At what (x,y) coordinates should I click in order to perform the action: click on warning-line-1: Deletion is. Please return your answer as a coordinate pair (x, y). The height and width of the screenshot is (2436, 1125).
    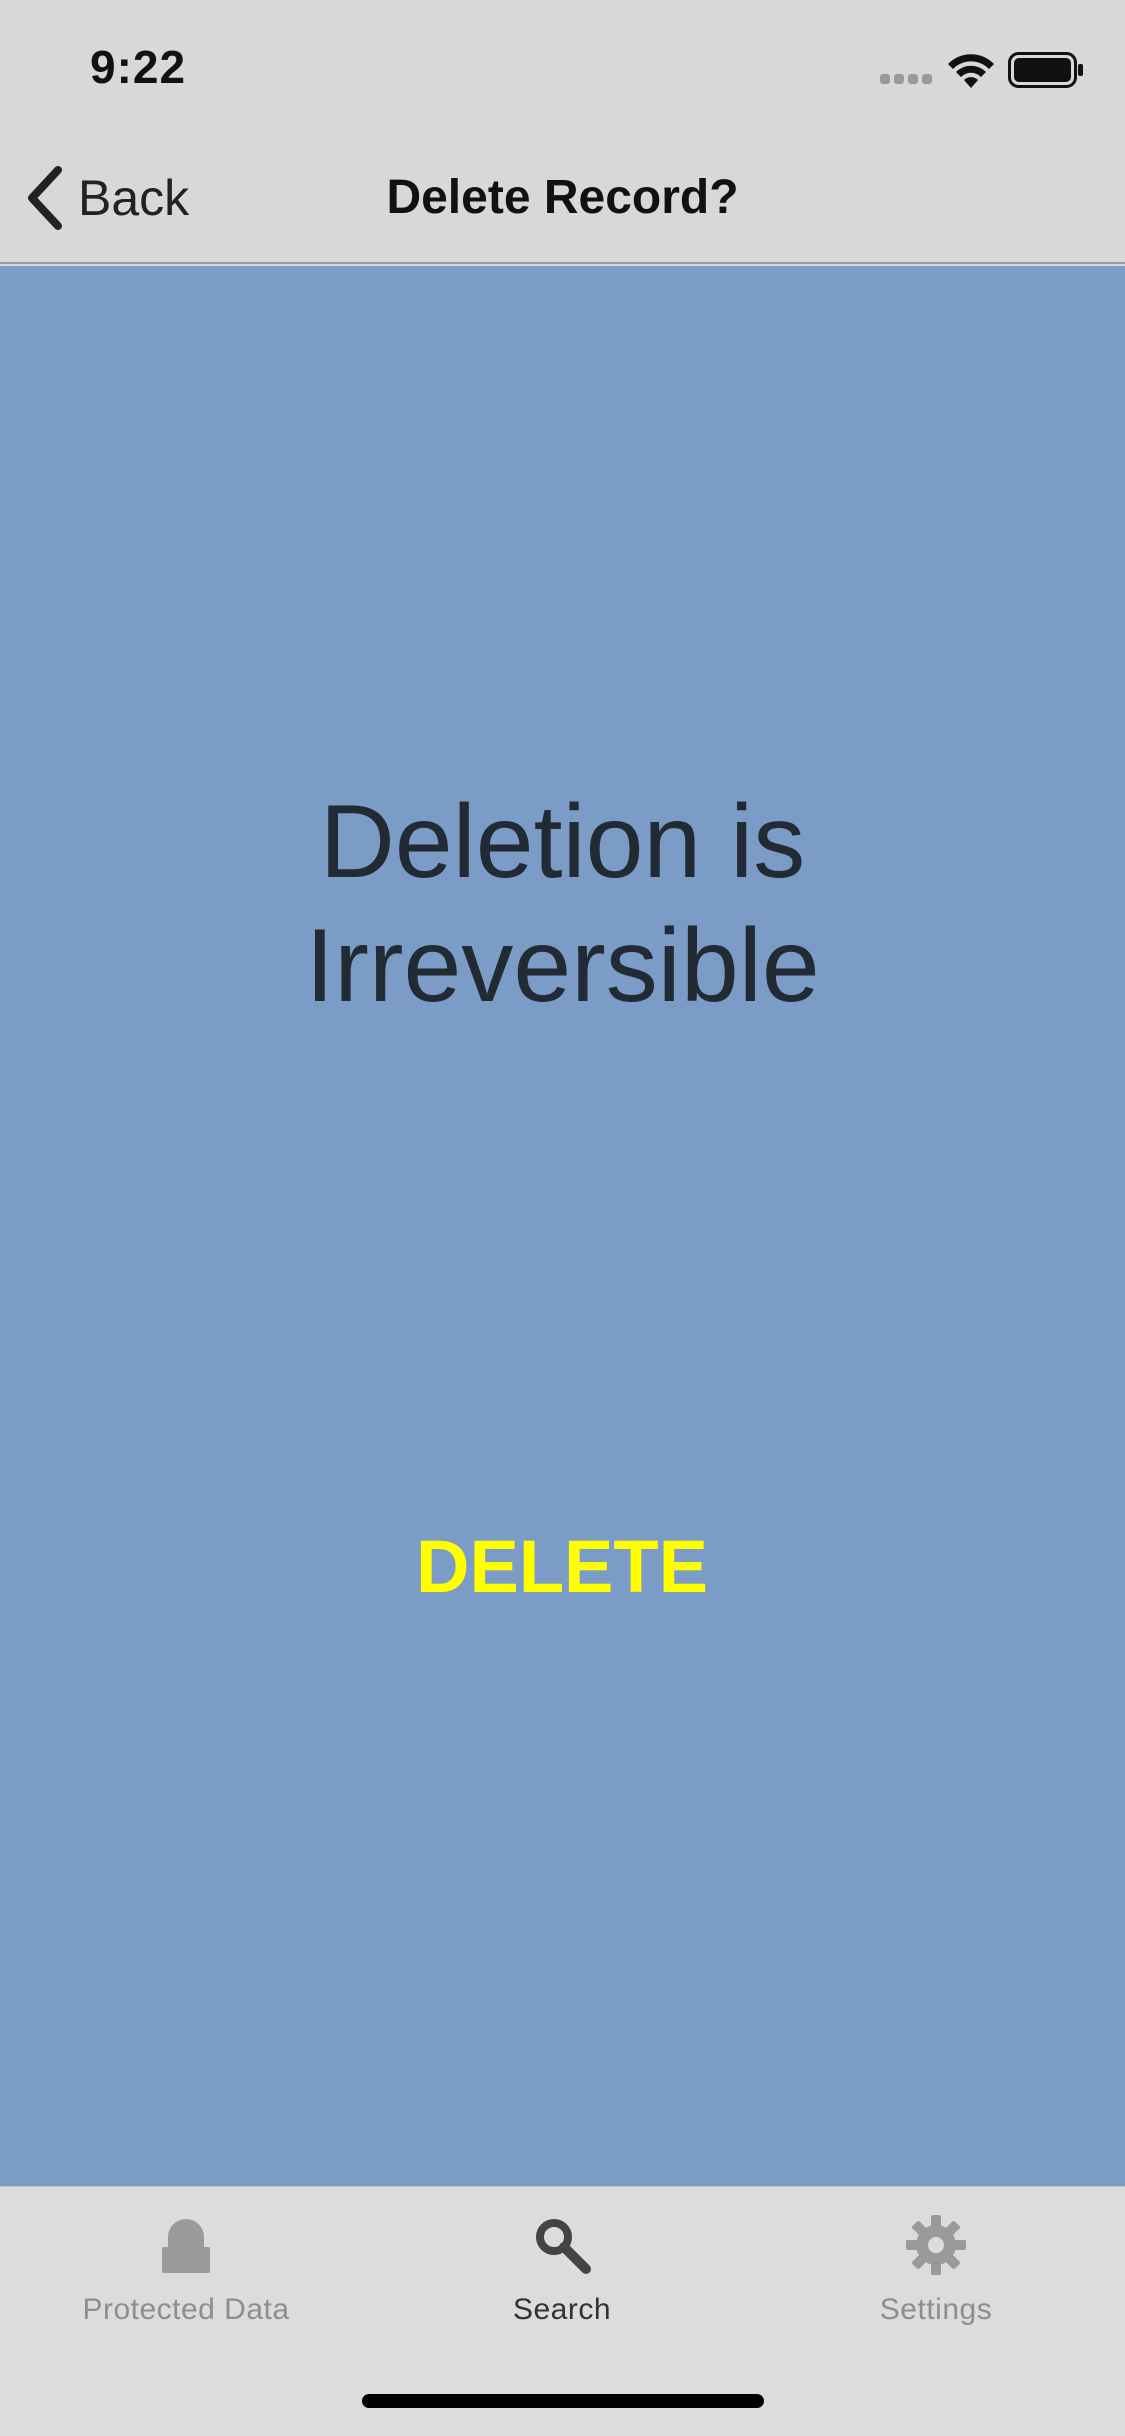
    Looking at the image, I should click on (562, 842).